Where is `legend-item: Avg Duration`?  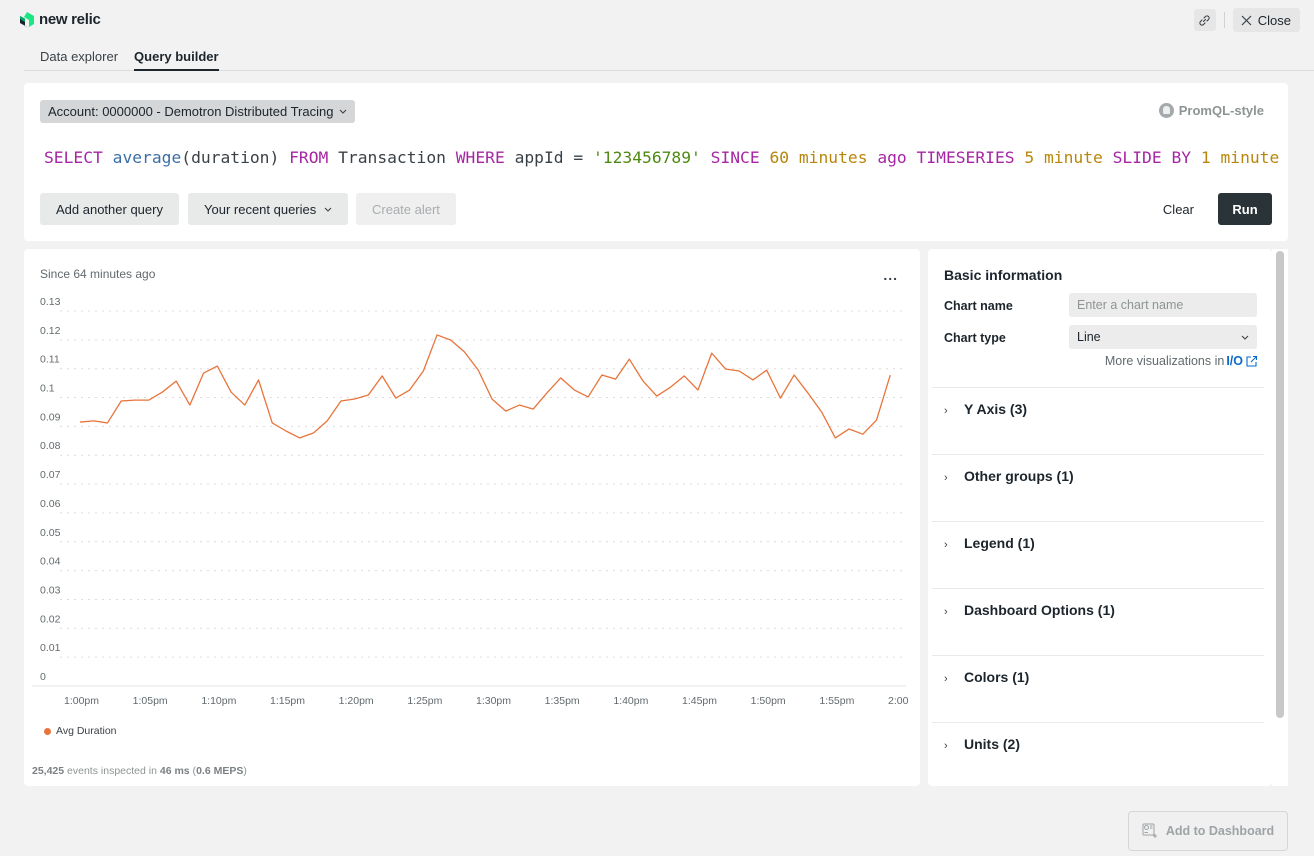
legend-item: Avg Duration is located at coordinates (80, 731).